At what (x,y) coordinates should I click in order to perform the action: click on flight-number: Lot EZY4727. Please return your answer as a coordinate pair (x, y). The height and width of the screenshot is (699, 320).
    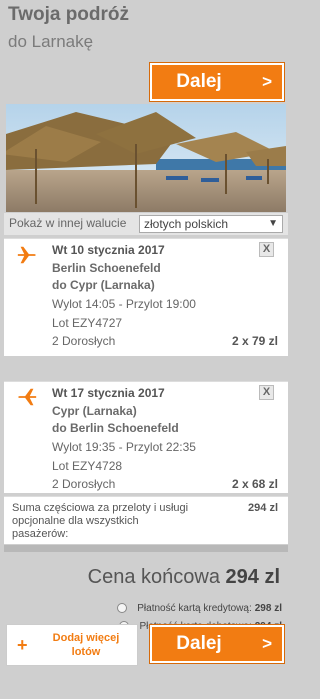
    Looking at the image, I should click on (87, 323).